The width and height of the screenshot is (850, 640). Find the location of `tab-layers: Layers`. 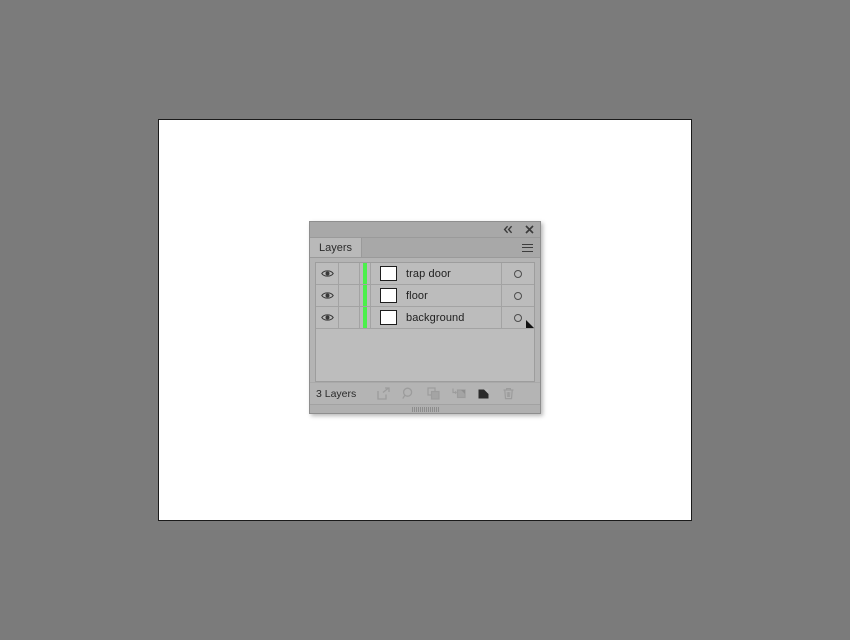

tab-layers: Layers is located at coordinates (336, 247).